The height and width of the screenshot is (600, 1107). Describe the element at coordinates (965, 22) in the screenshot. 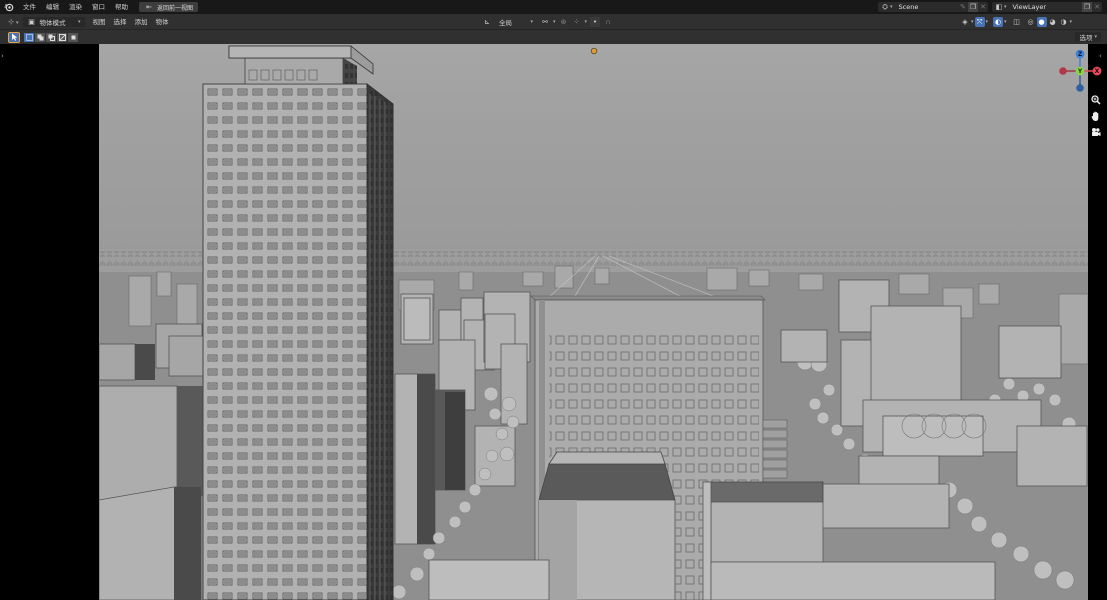

I see `visibility-icon: ◈` at that location.